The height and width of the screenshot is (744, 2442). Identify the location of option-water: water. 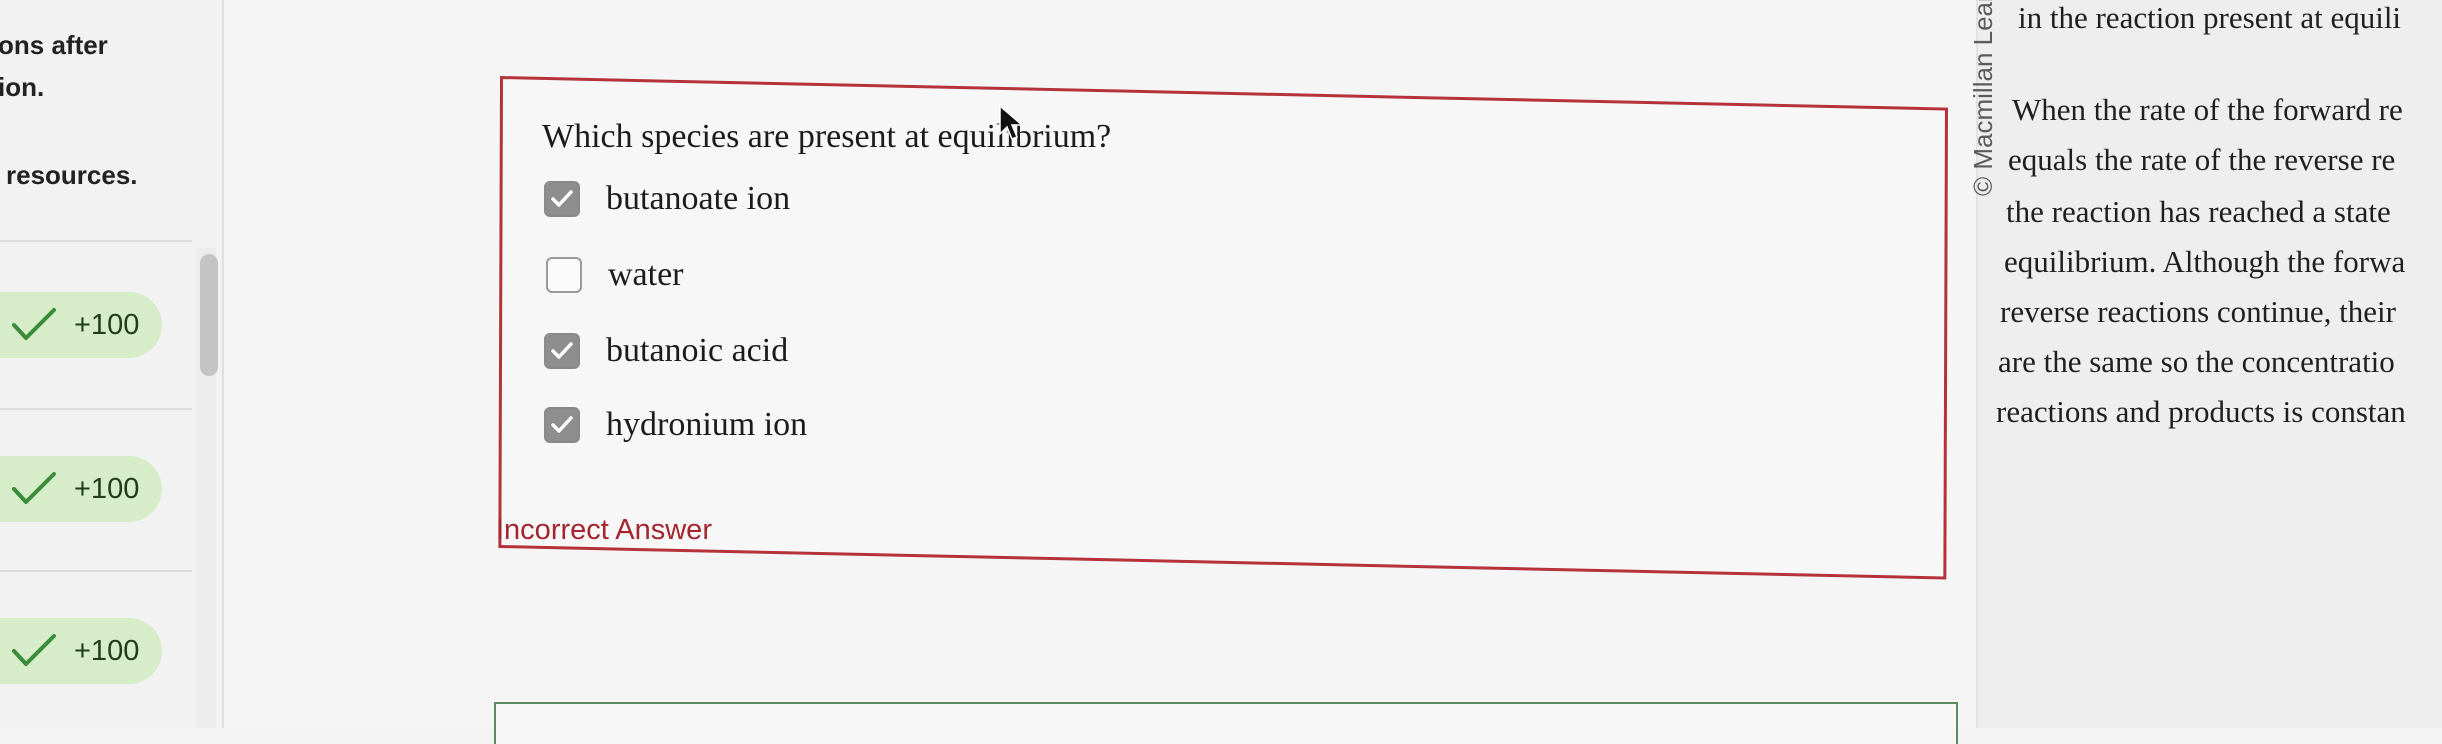
(615, 275).